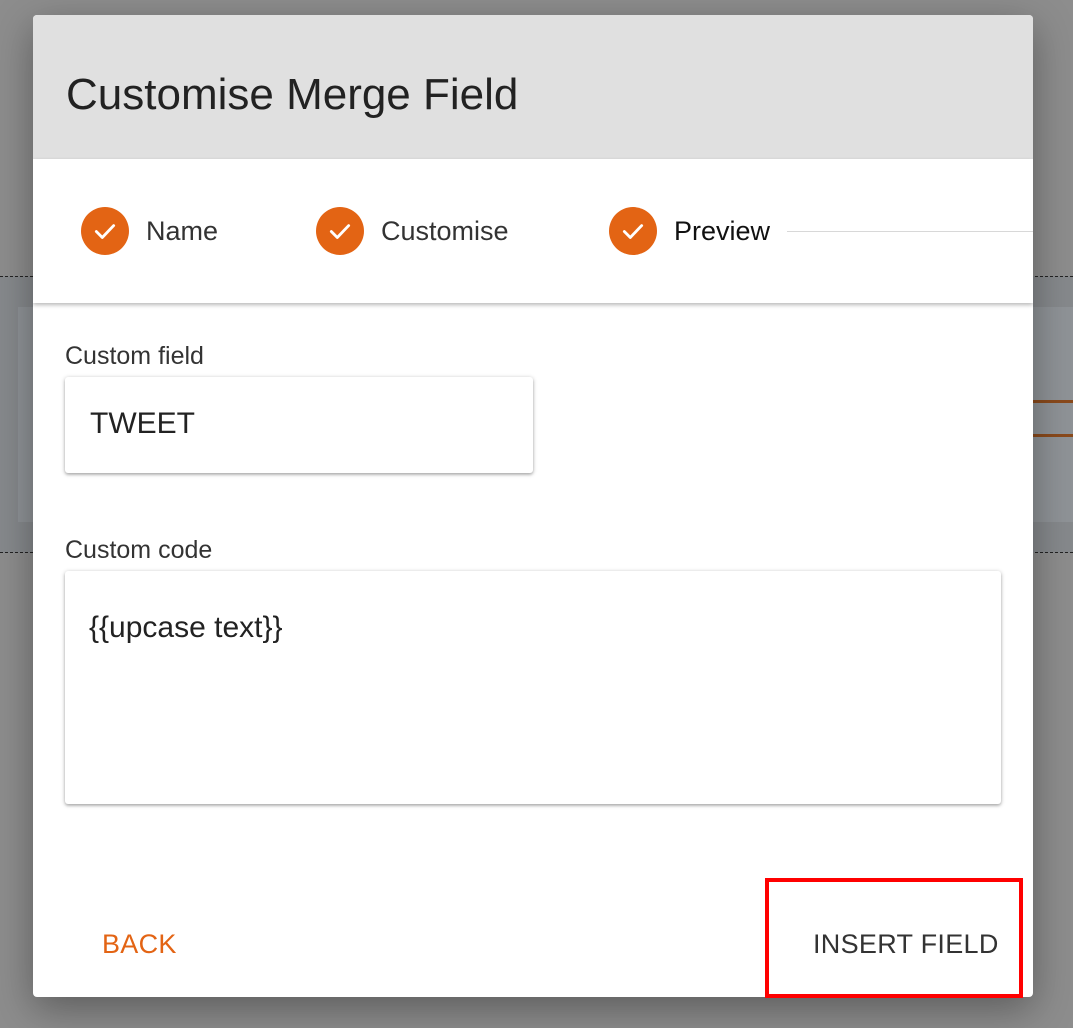 This screenshot has width=1073, height=1028. What do you see at coordinates (139, 944) in the screenshot?
I see `back-button: BACK` at bounding box center [139, 944].